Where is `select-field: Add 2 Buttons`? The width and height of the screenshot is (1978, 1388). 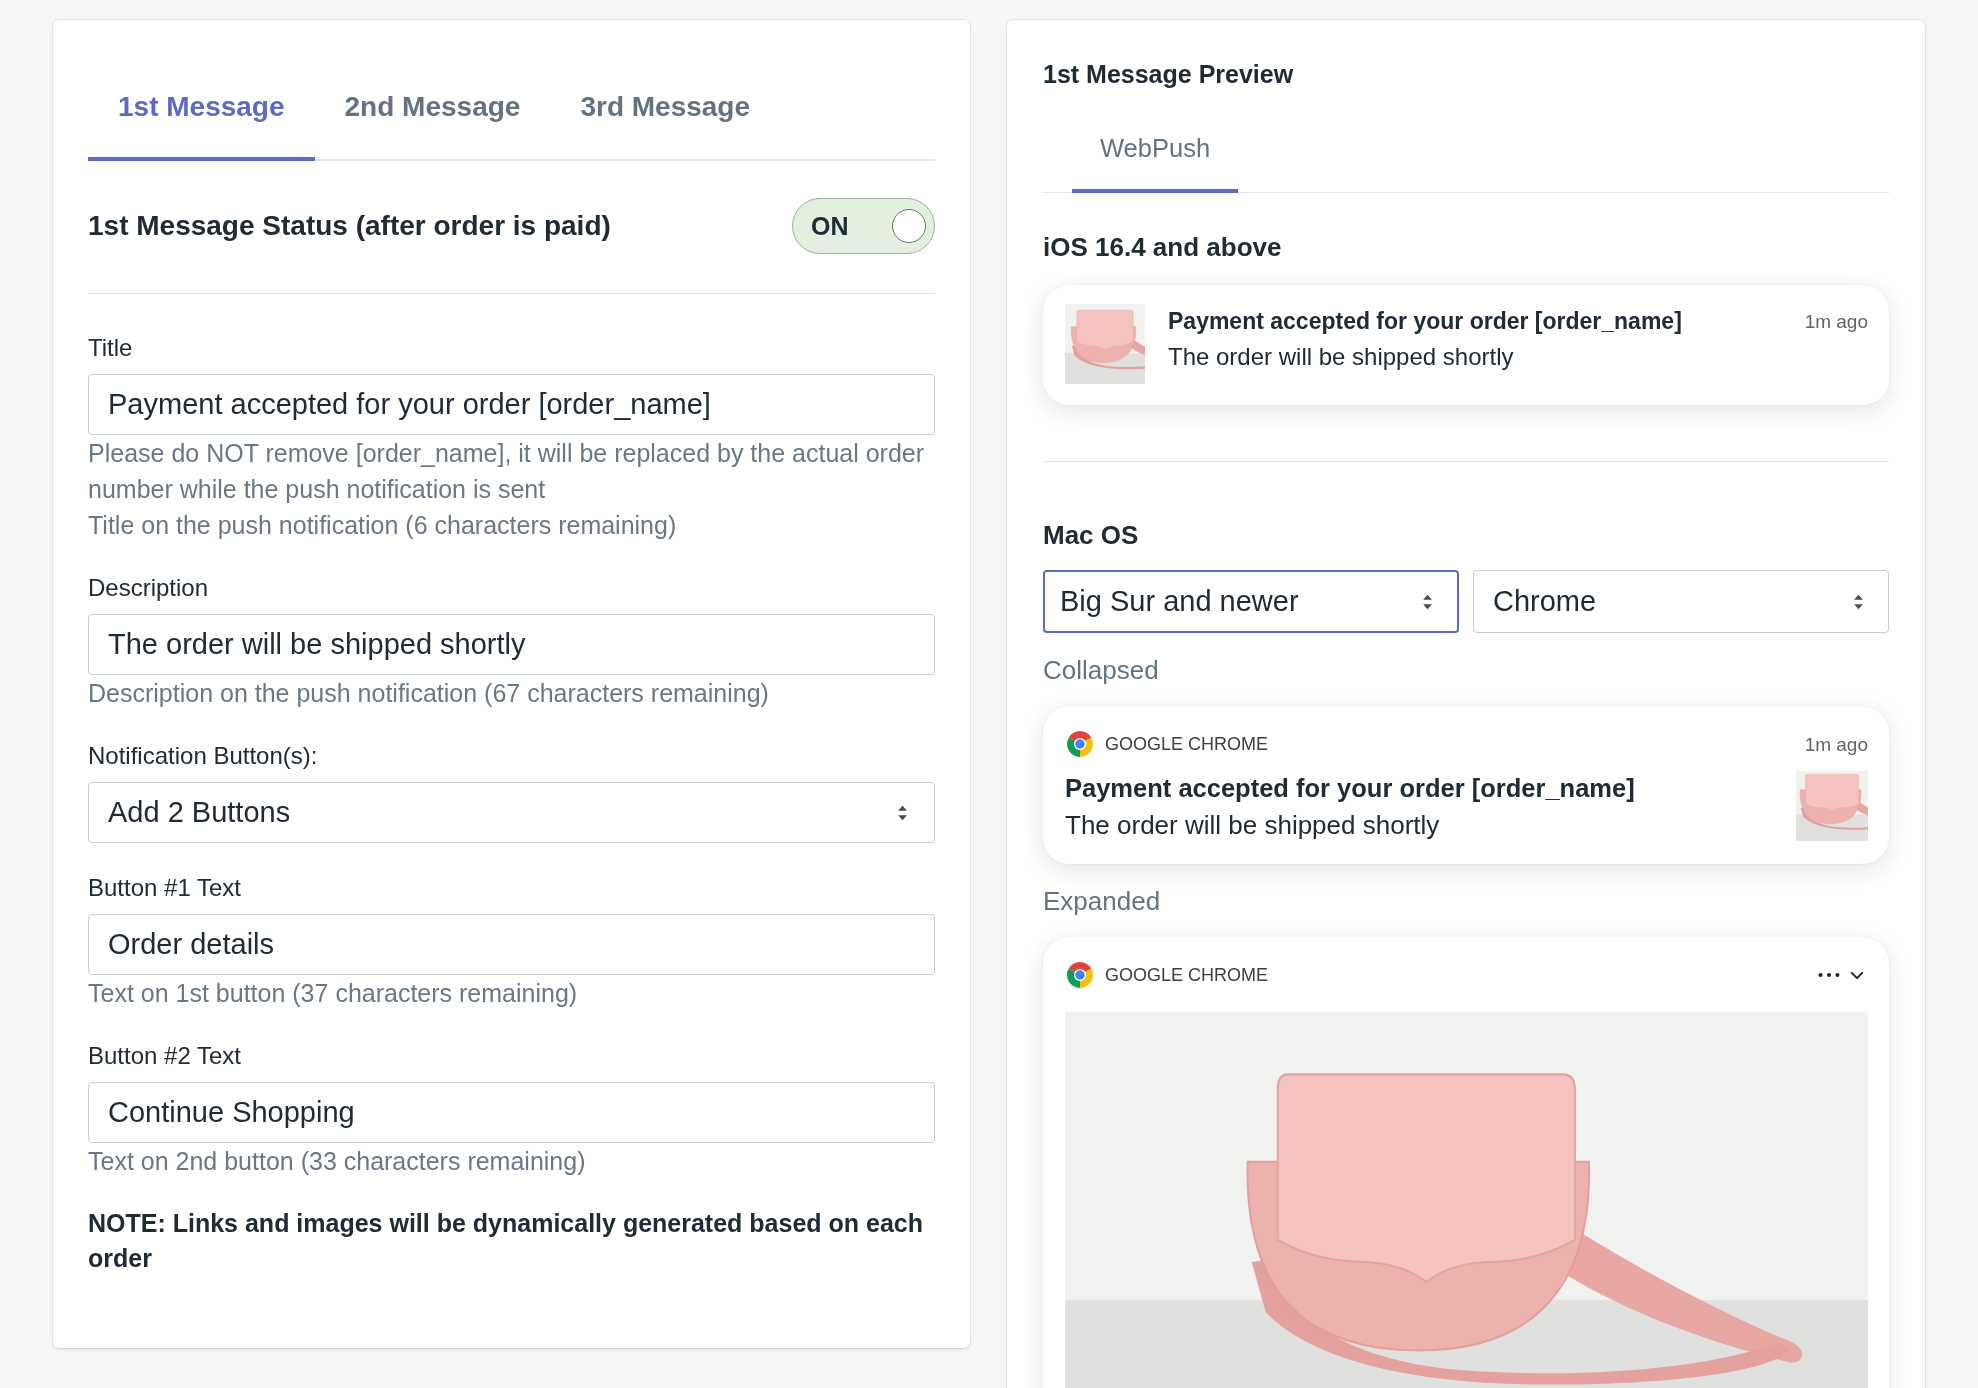
select-field: Add 2 Buttons is located at coordinates (511, 812).